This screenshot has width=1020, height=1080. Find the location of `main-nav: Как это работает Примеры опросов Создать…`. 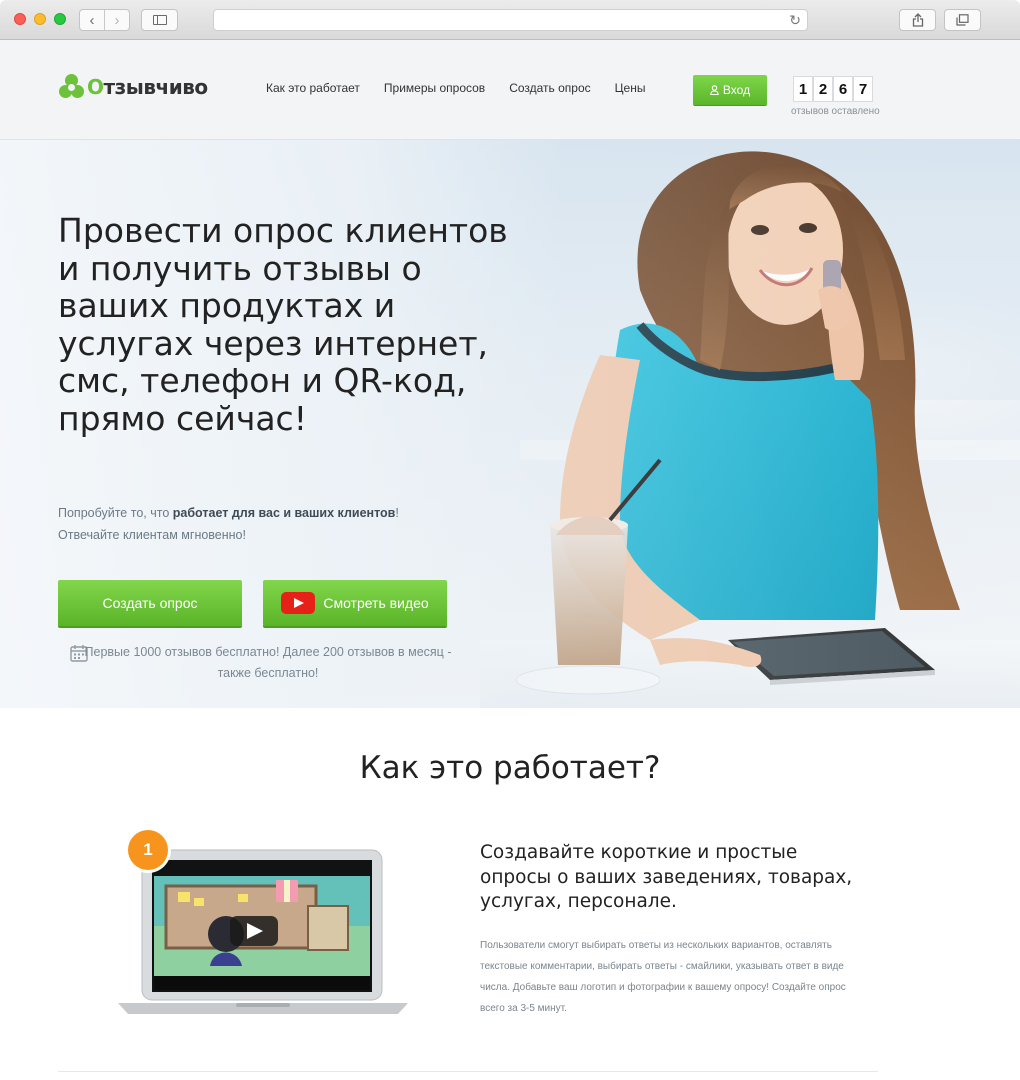

main-nav: Как это работает Примеры опросов Создать… is located at coordinates (455, 88).